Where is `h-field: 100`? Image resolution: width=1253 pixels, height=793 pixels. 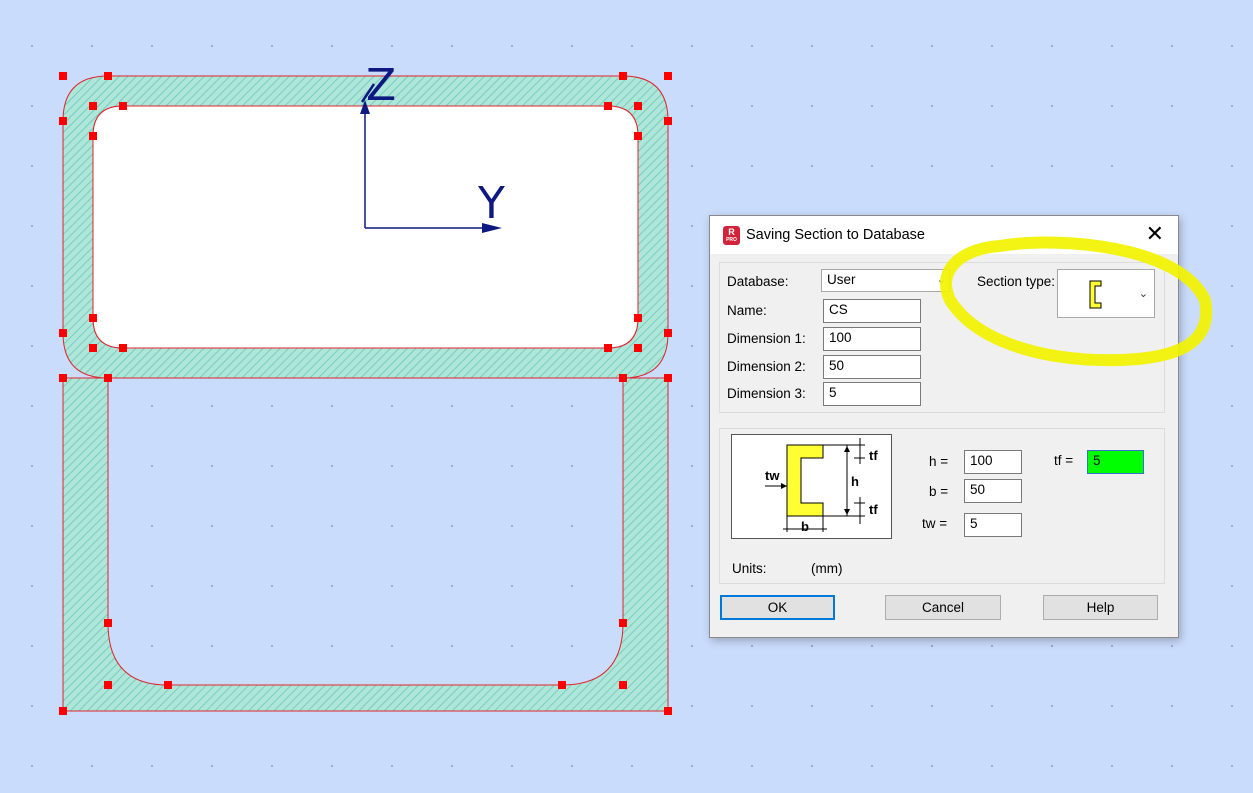 h-field: 100 is located at coordinates (993, 462).